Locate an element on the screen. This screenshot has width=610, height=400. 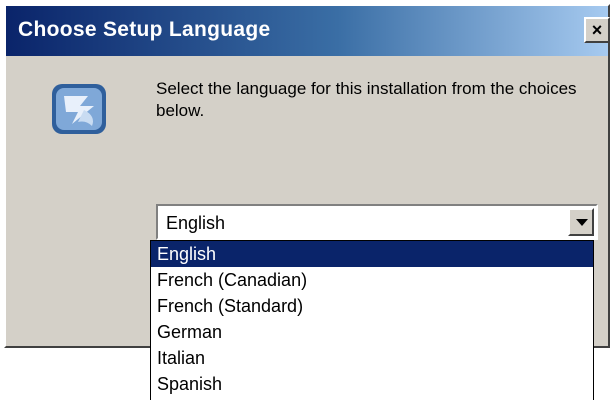
selected-language: English is located at coordinates (196, 223).